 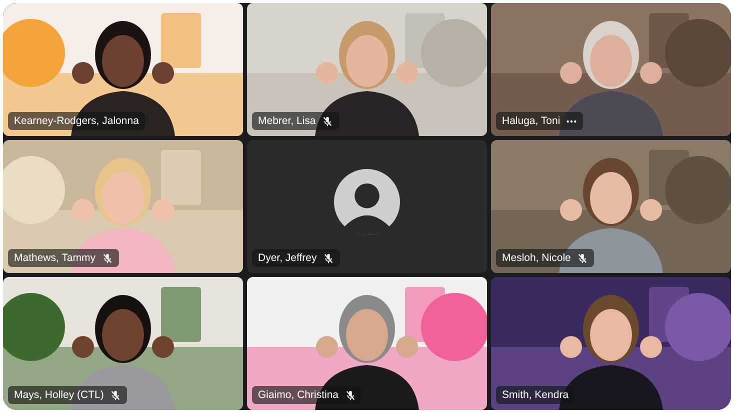 I want to click on participant-name: Mathews, Tammy, so click(x=55, y=258).